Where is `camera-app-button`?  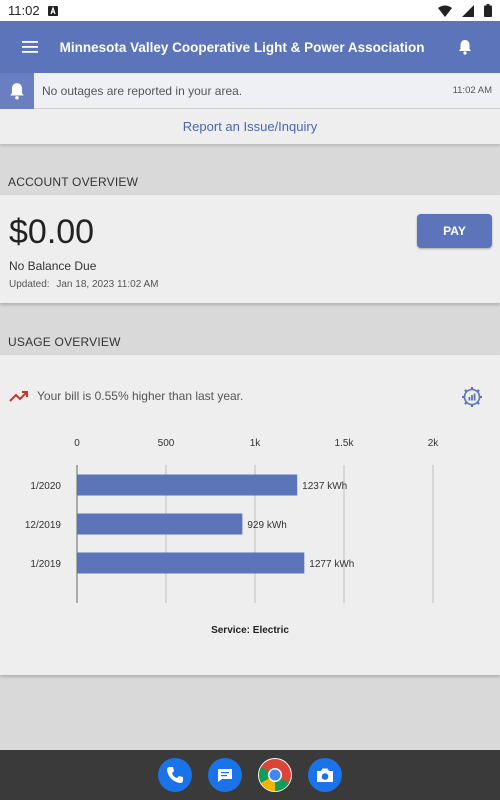 camera-app-button is located at coordinates (325, 775).